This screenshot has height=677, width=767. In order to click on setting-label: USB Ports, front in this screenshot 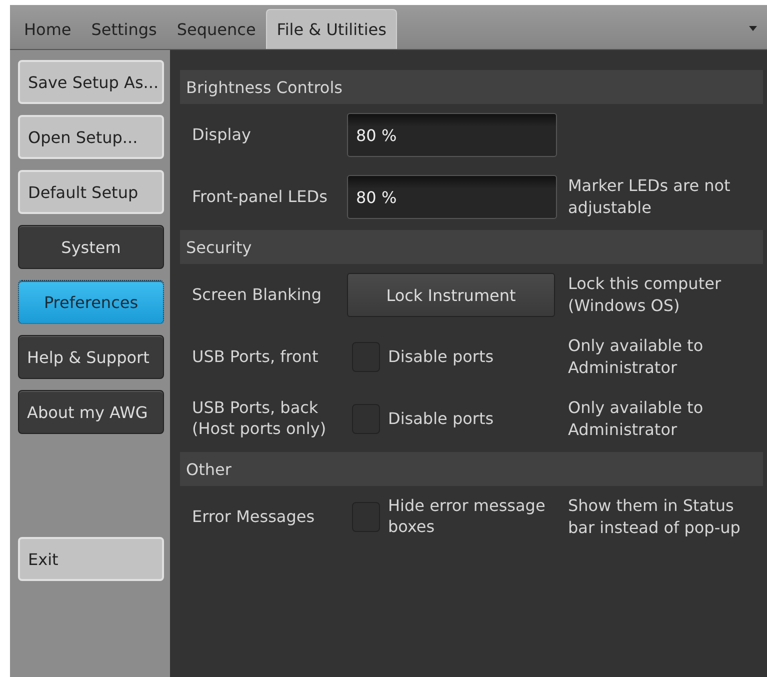, I will do `click(256, 357)`.